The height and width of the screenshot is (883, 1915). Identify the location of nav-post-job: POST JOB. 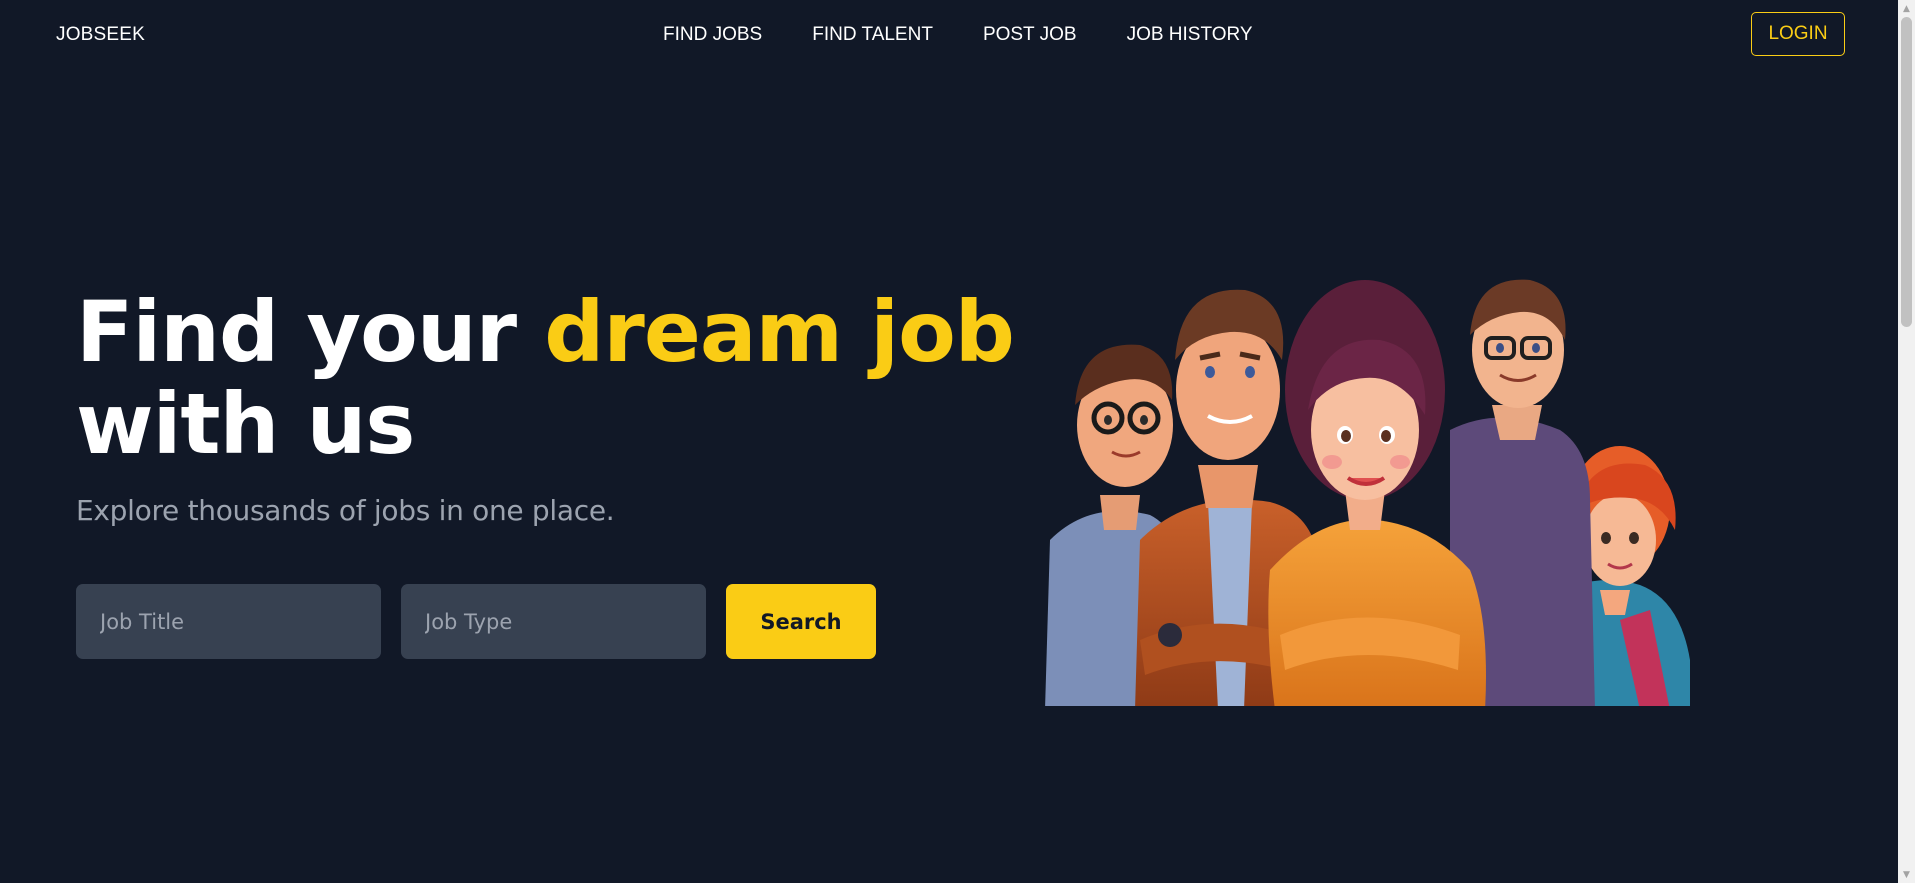
(1030, 35).